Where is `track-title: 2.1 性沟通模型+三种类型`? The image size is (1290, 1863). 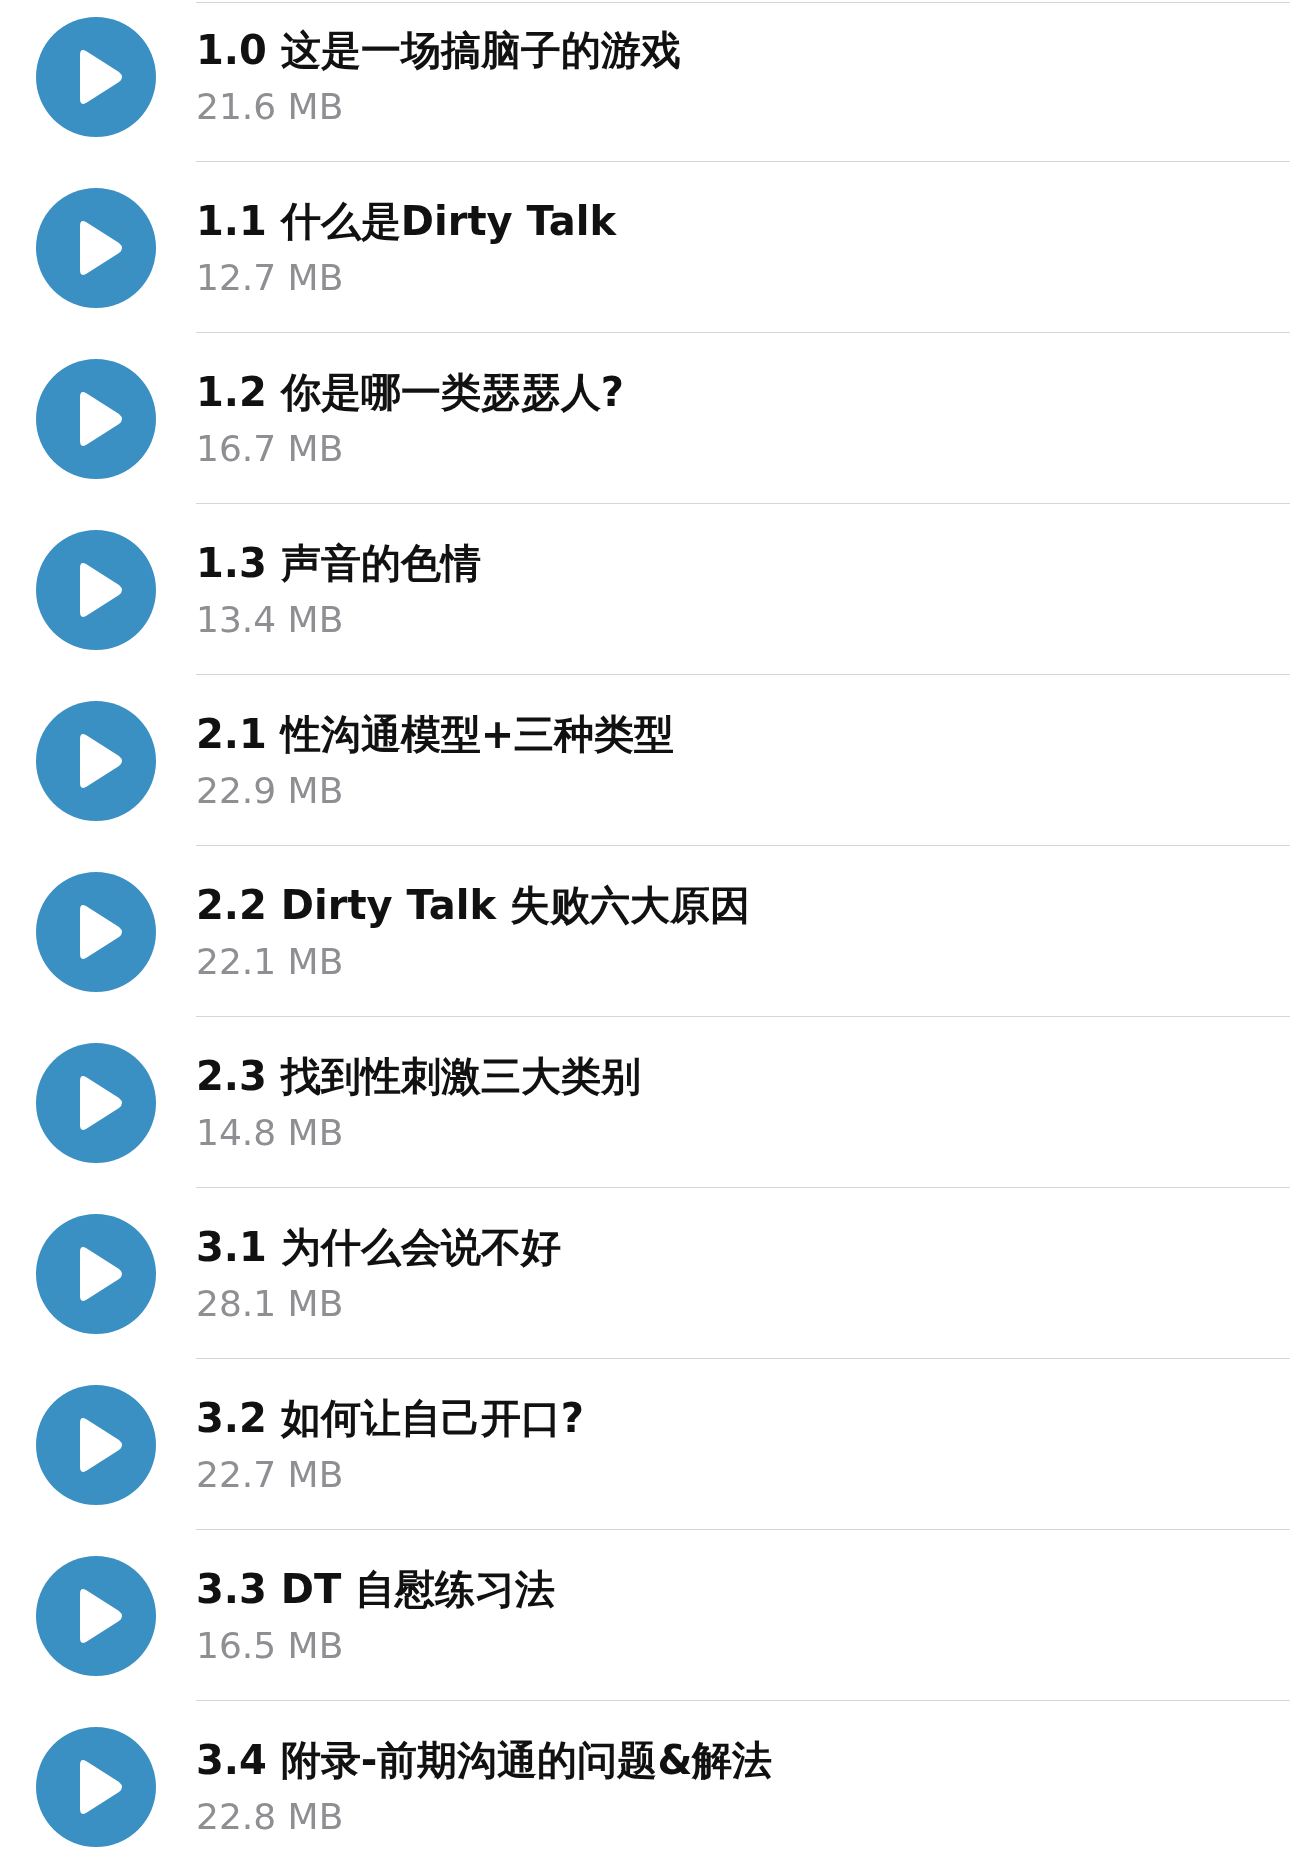 track-title: 2.1 性沟通模型+三种类型 is located at coordinates (436, 734).